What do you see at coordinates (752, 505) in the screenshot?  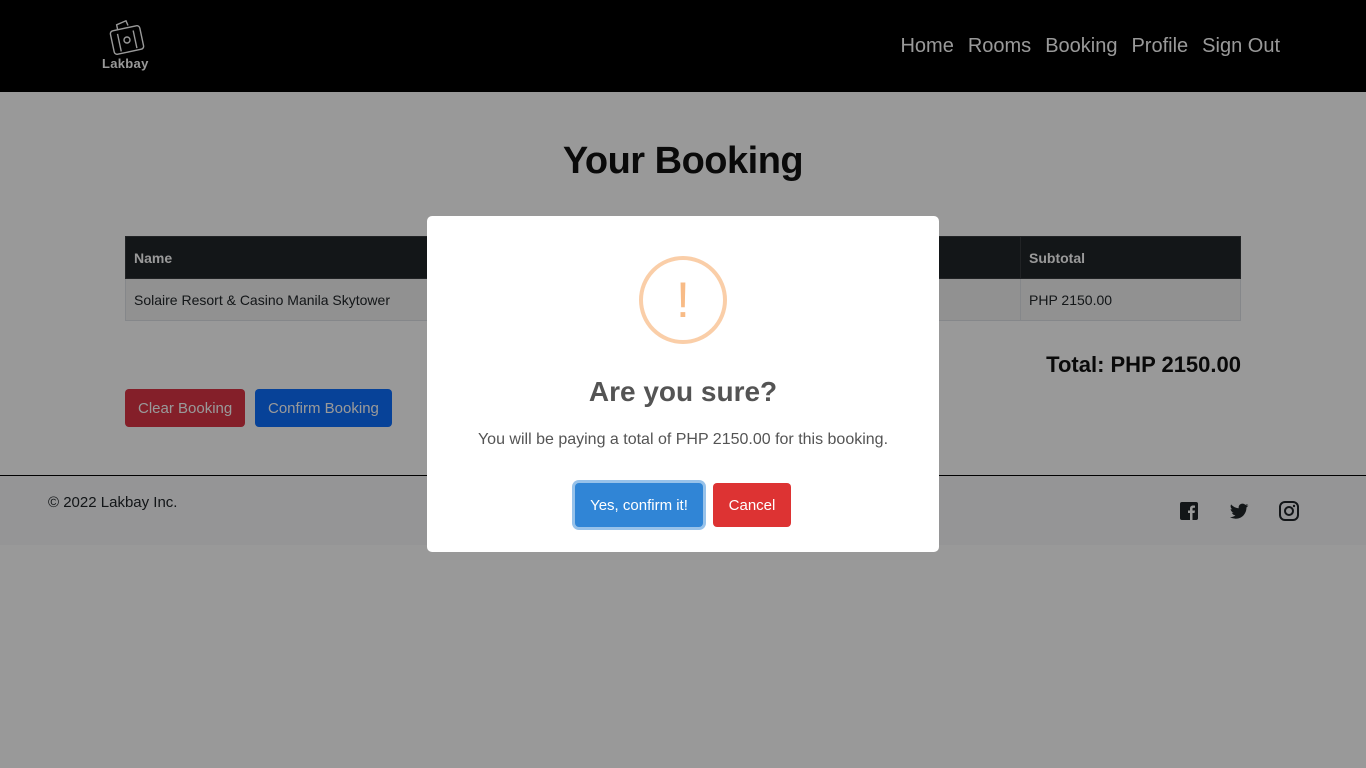 I see `cancel-button: Cancel` at bounding box center [752, 505].